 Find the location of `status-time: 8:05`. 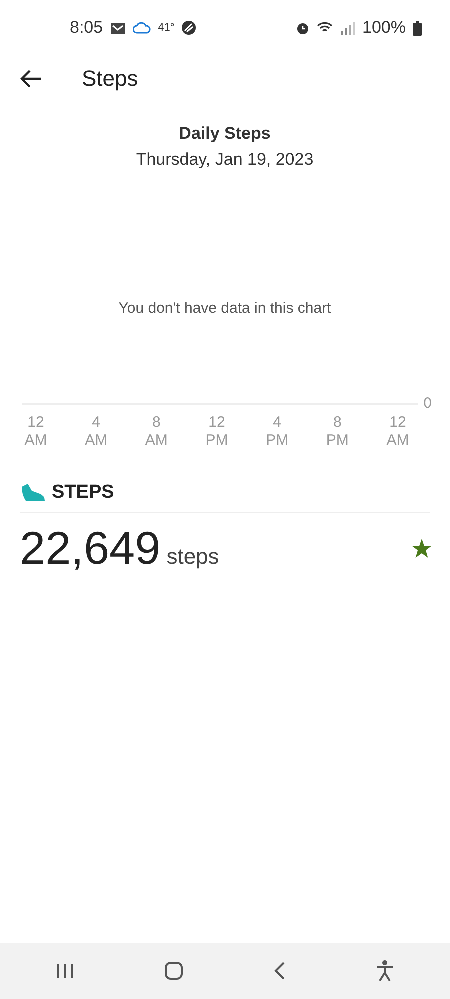

status-time: 8:05 is located at coordinates (87, 28).